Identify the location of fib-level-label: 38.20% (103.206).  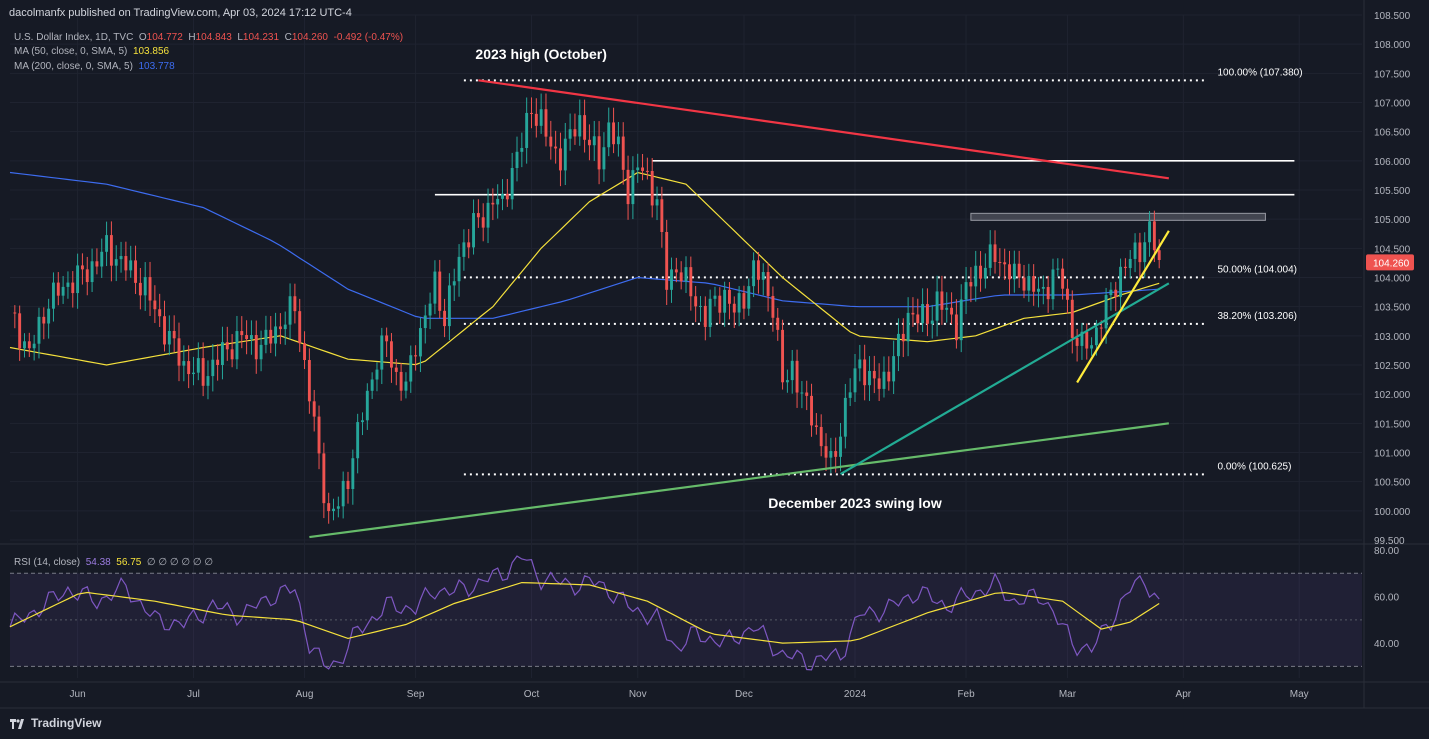
(1257, 316).